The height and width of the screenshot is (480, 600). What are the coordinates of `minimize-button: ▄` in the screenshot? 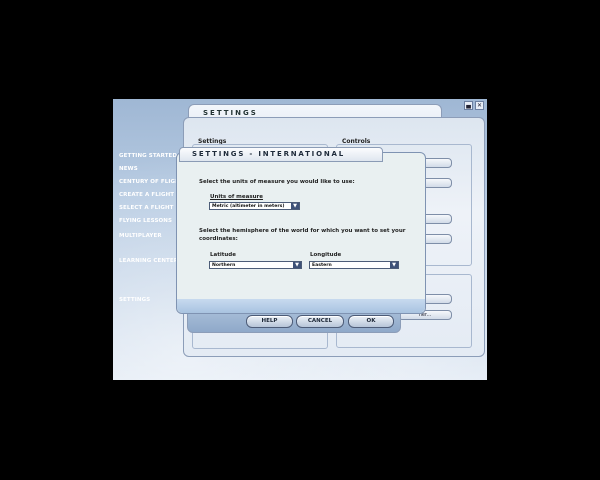 It's located at (468, 105).